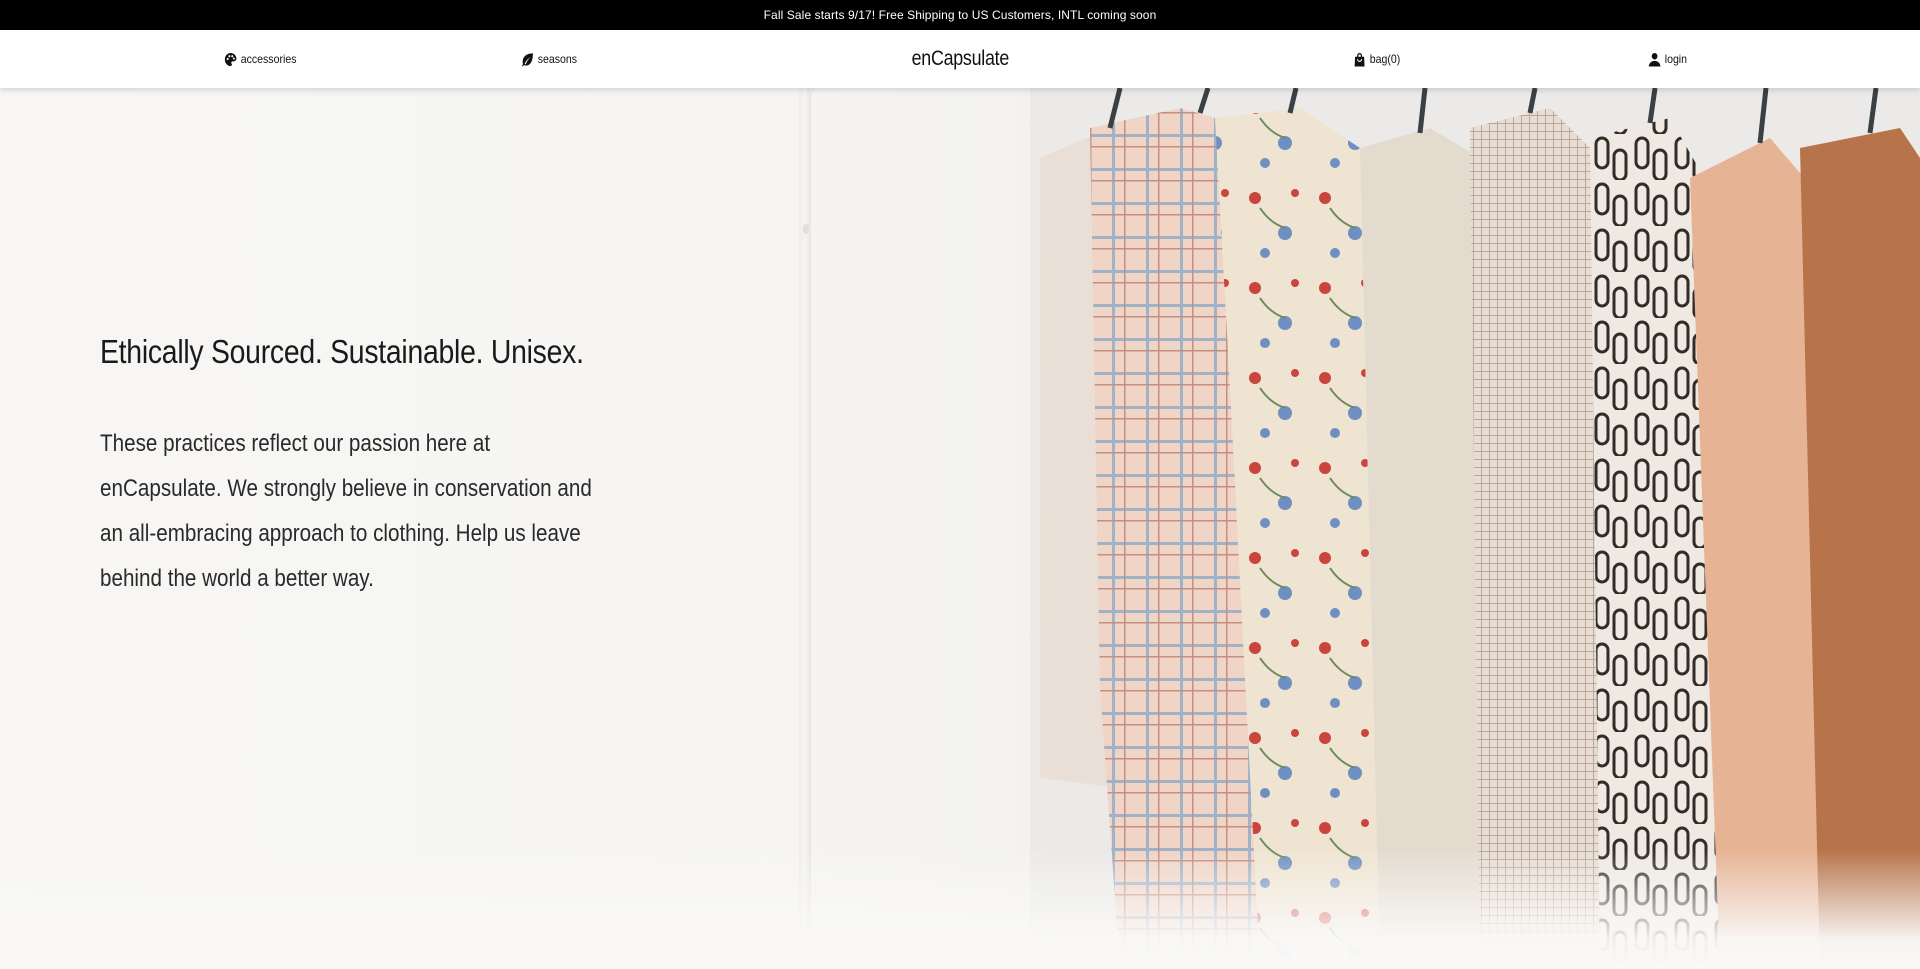 This screenshot has height=969, width=1920. Describe the element at coordinates (1676, 59) in the screenshot. I see `nav-login-label: login` at that location.